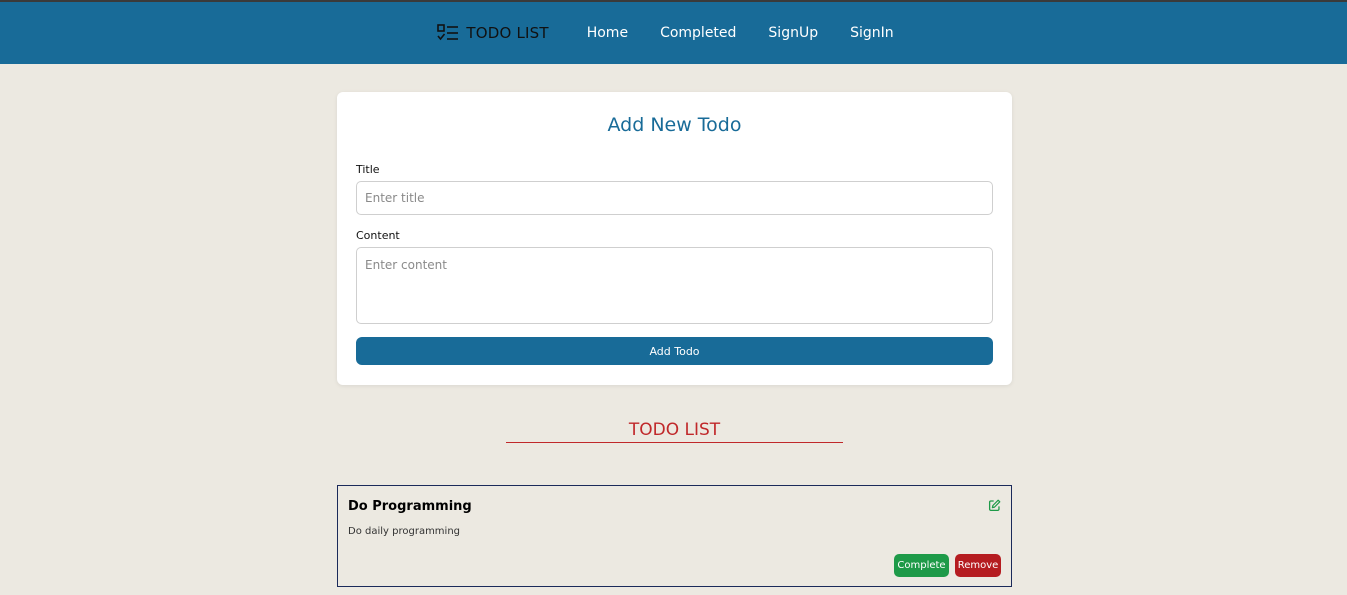  Describe the element at coordinates (698, 33) in the screenshot. I see `nav-link-completed: Completed` at that location.